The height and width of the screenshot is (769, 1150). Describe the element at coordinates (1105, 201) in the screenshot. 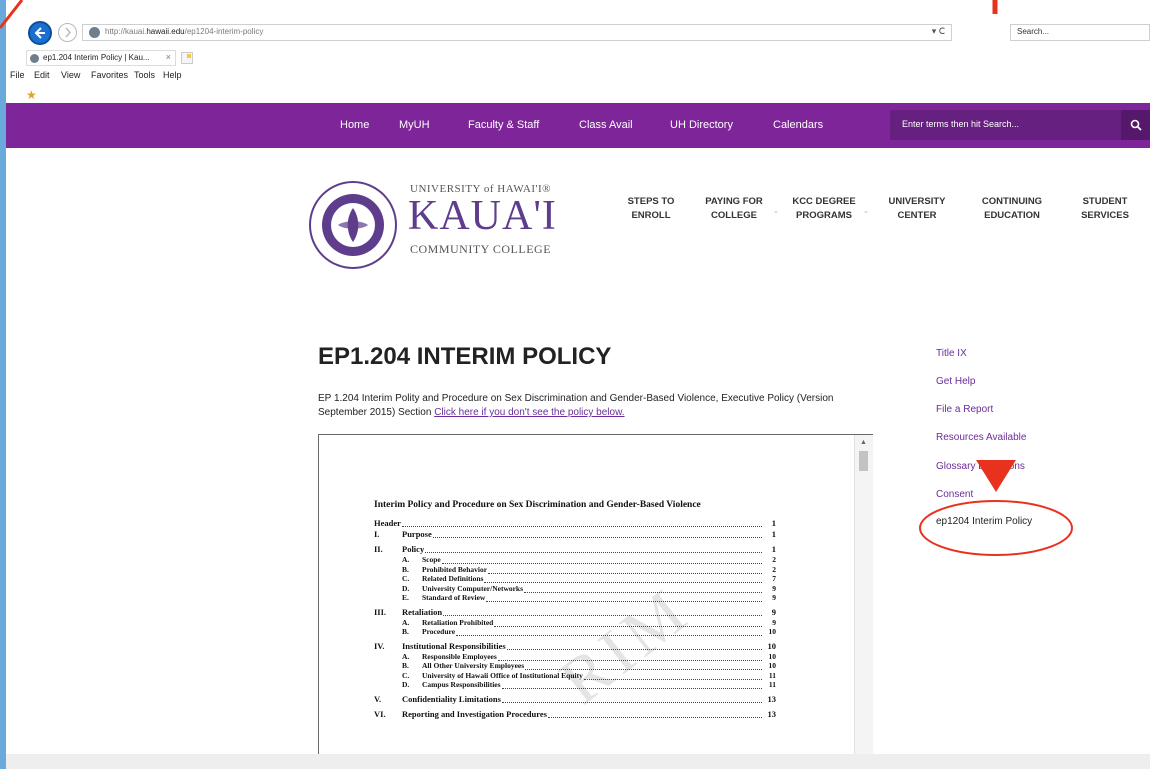

I see `mainnav-line: STUDENT` at that location.